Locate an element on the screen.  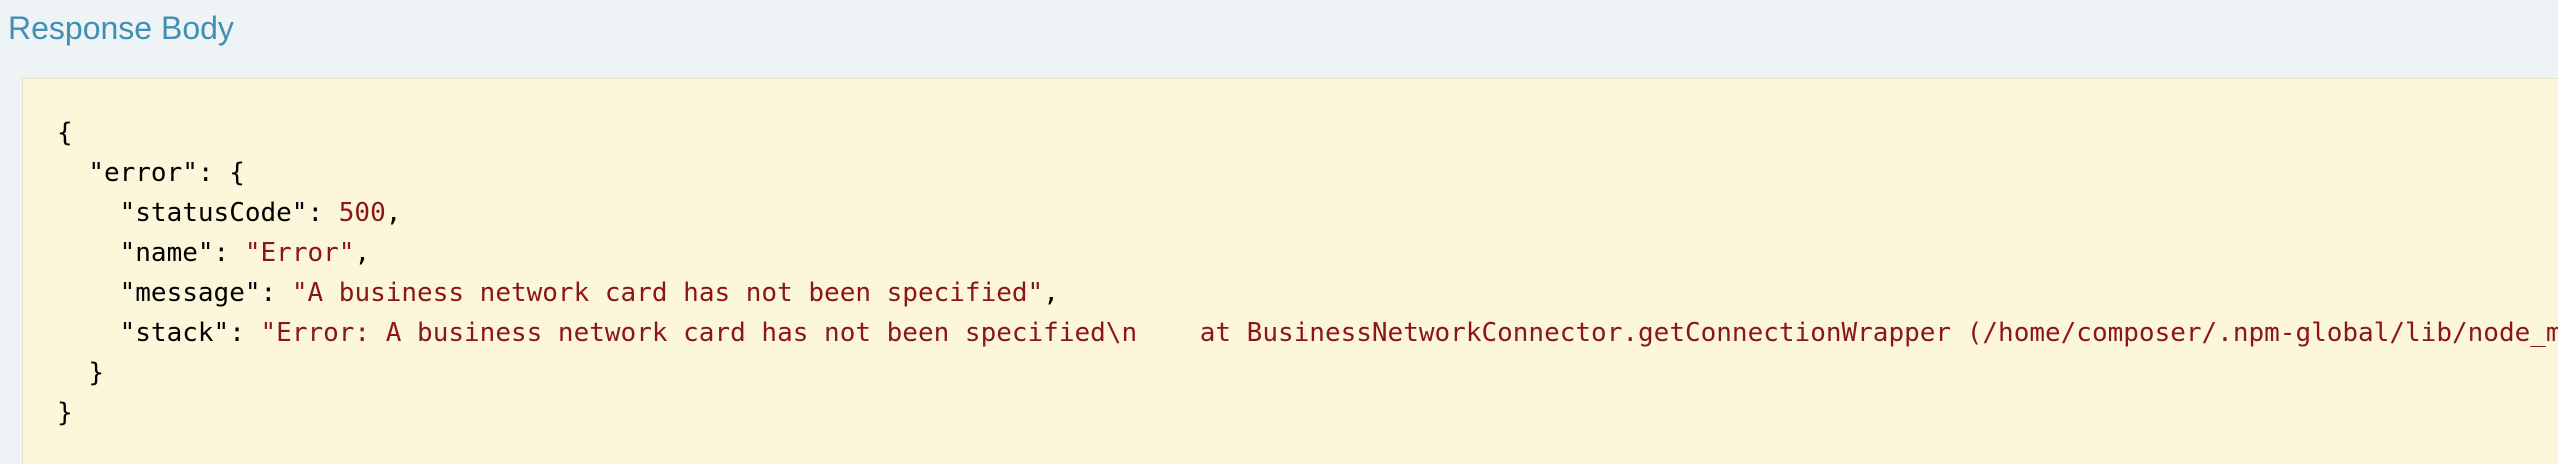
json-value-statuscode: 500 is located at coordinates (362, 213).